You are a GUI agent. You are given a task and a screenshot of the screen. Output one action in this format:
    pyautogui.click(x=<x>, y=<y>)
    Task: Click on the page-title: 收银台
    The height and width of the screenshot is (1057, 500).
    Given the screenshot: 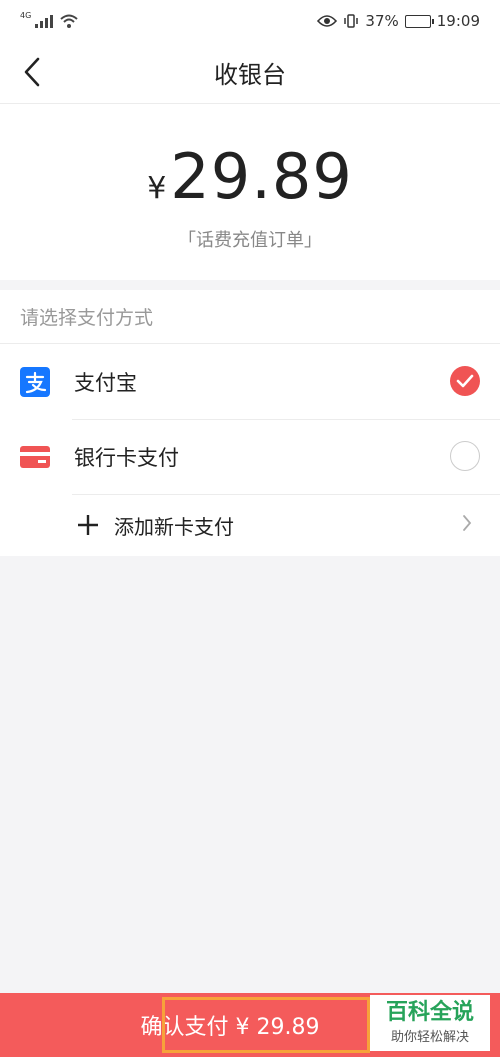 What is the action you would take?
    pyautogui.click(x=250, y=75)
    